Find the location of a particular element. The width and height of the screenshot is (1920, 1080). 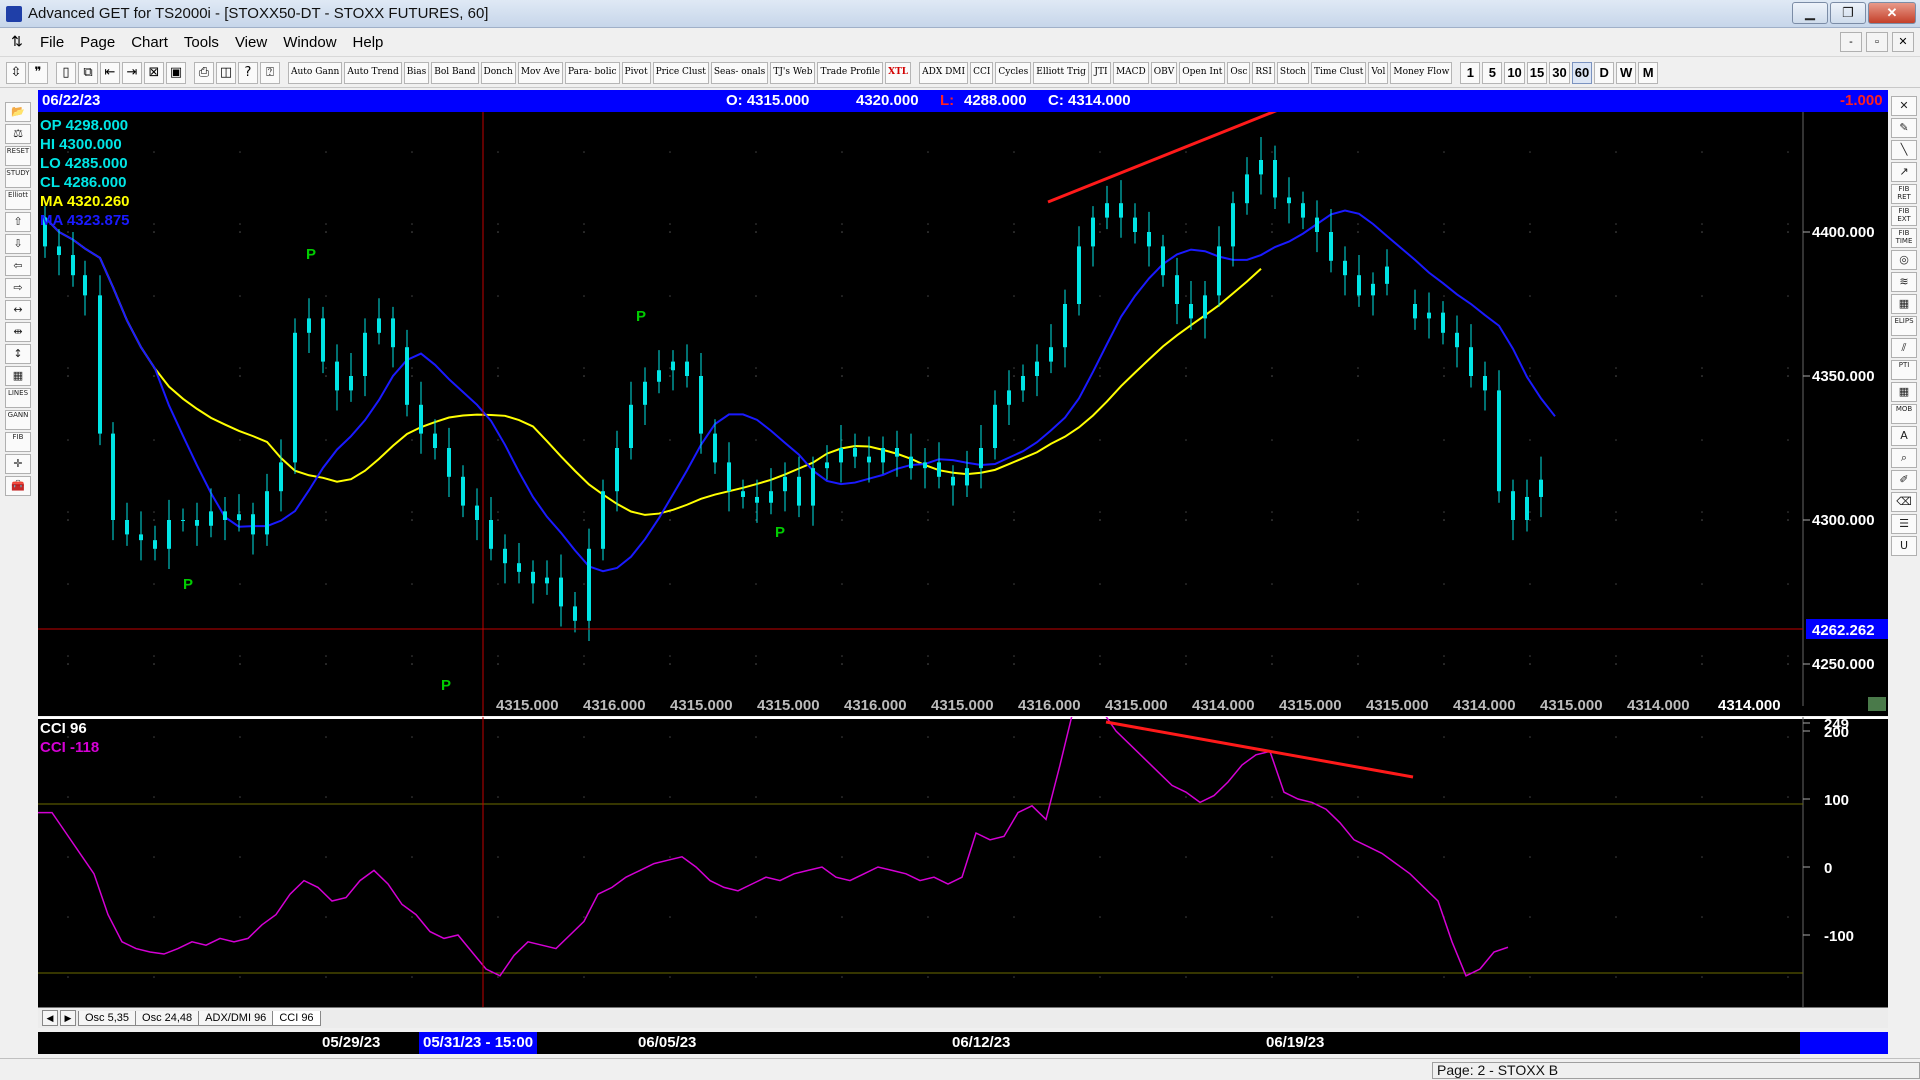

study-osc-button: Osc is located at coordinates (1239, 72).